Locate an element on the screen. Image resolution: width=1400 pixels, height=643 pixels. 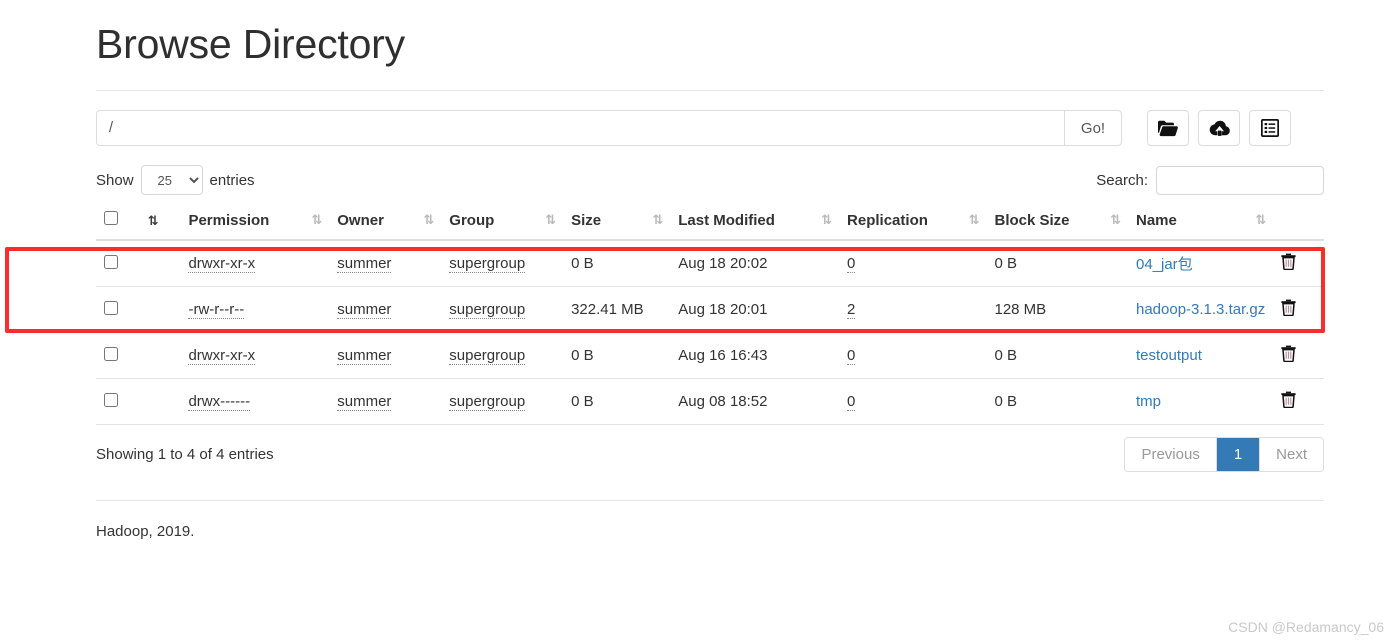
th-last-modified: Last Modified ⇅ is located at coordinates (755, 222).